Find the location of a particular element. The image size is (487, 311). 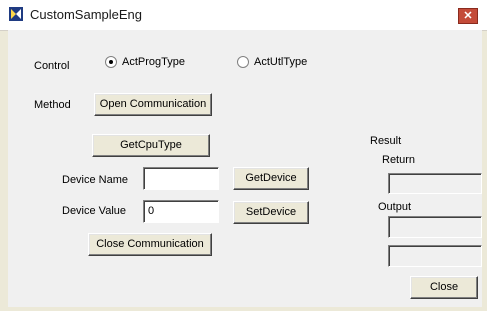

device-value-label: Device Value is located at coordinates (94, 211).